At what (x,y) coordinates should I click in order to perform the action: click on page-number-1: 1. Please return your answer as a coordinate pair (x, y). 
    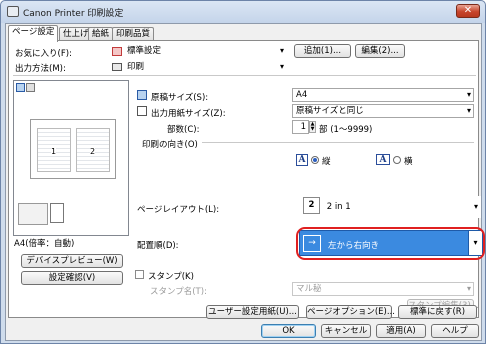
    Looking at the image, I should click on (54, 151).